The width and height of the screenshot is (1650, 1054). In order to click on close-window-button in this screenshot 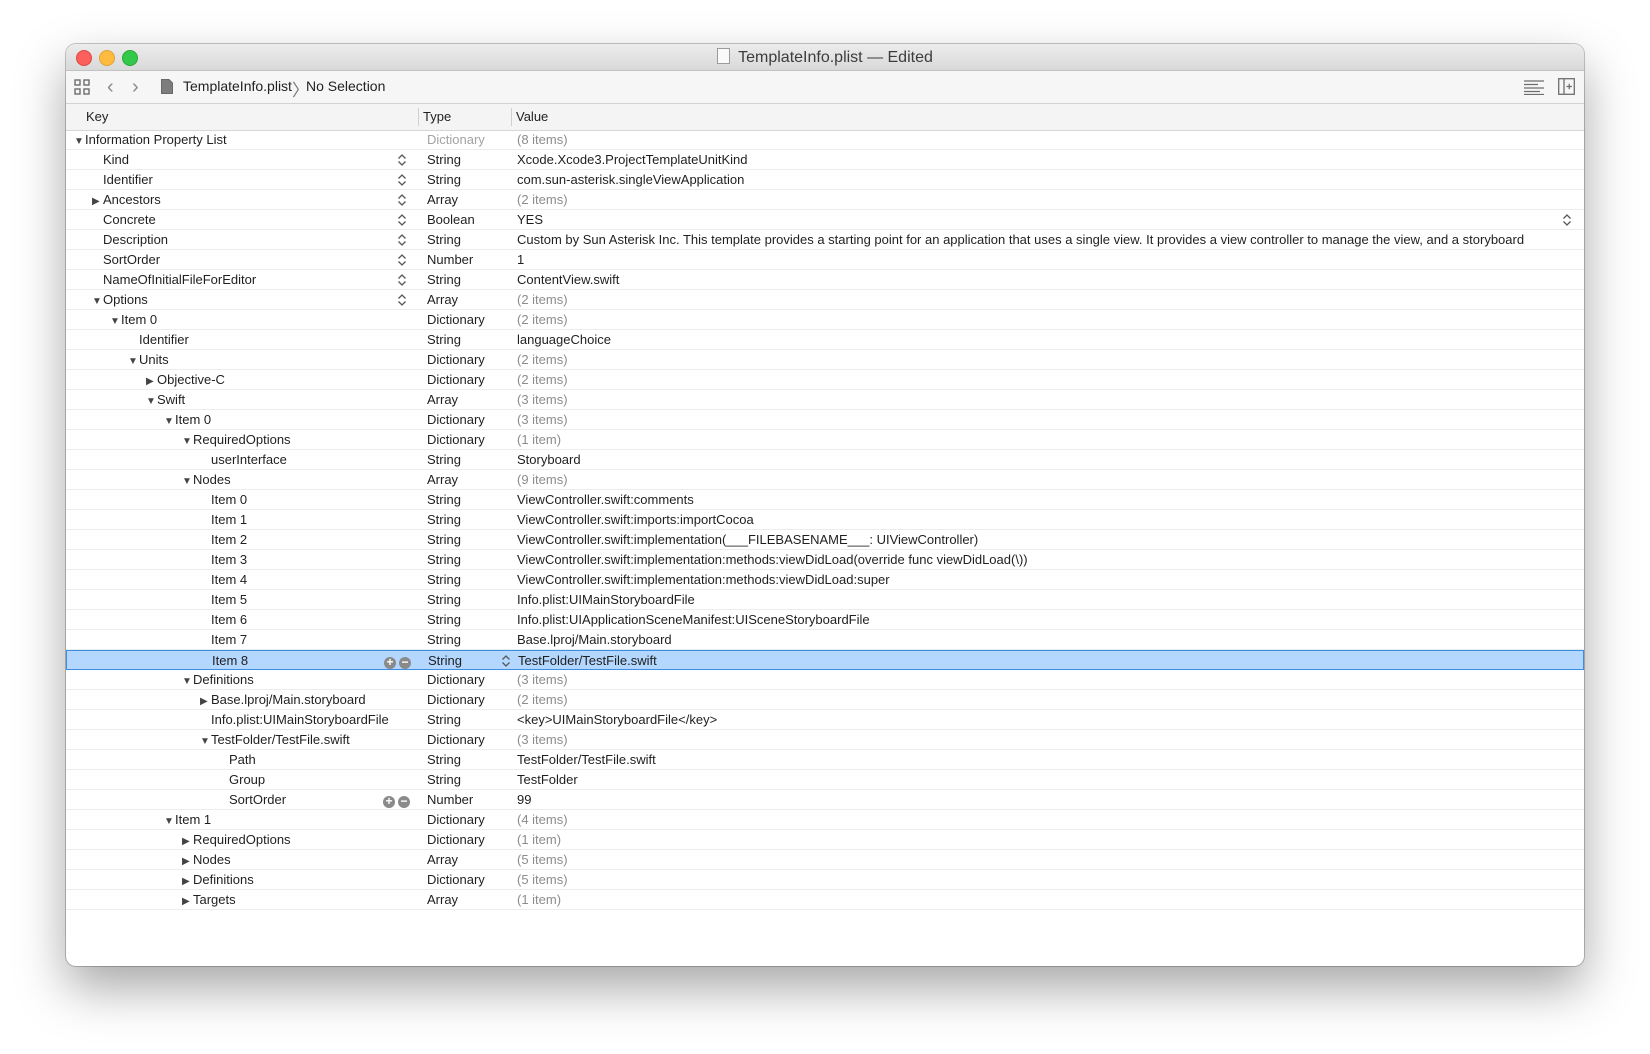, I will do `click(84, 58)`.